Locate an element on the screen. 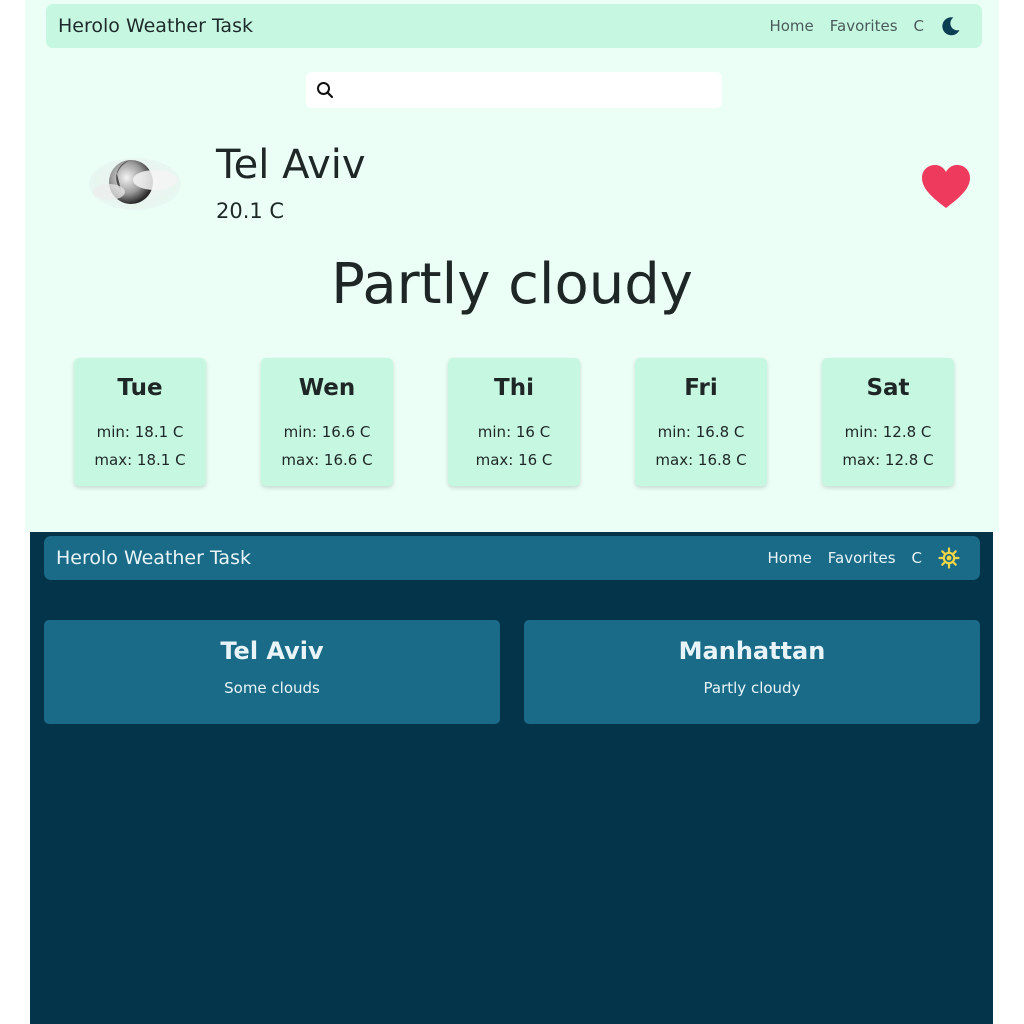  forecast-card: Tue min: 18.1 C max: 18.1 C is located at coordinates (140, 422).